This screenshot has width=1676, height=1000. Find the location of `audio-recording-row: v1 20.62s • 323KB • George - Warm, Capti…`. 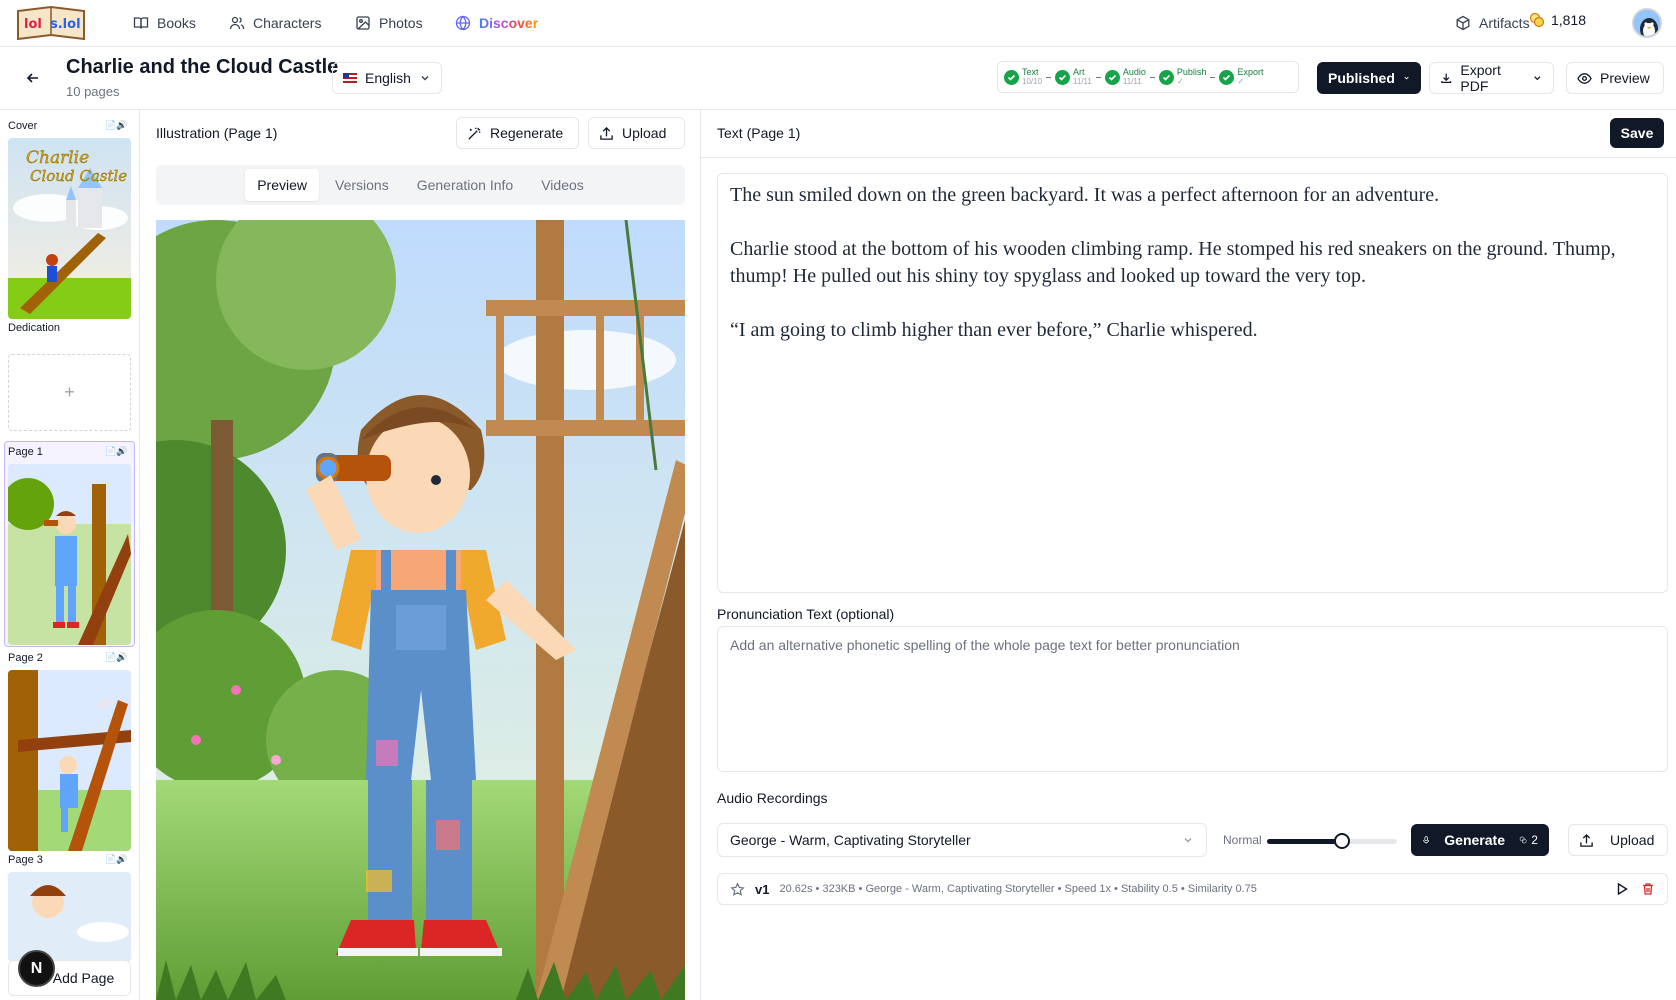

audio-recording-row: v1 20.62s • 323KB • George - Warm, Capti… is located at coordinates (1192, 889).